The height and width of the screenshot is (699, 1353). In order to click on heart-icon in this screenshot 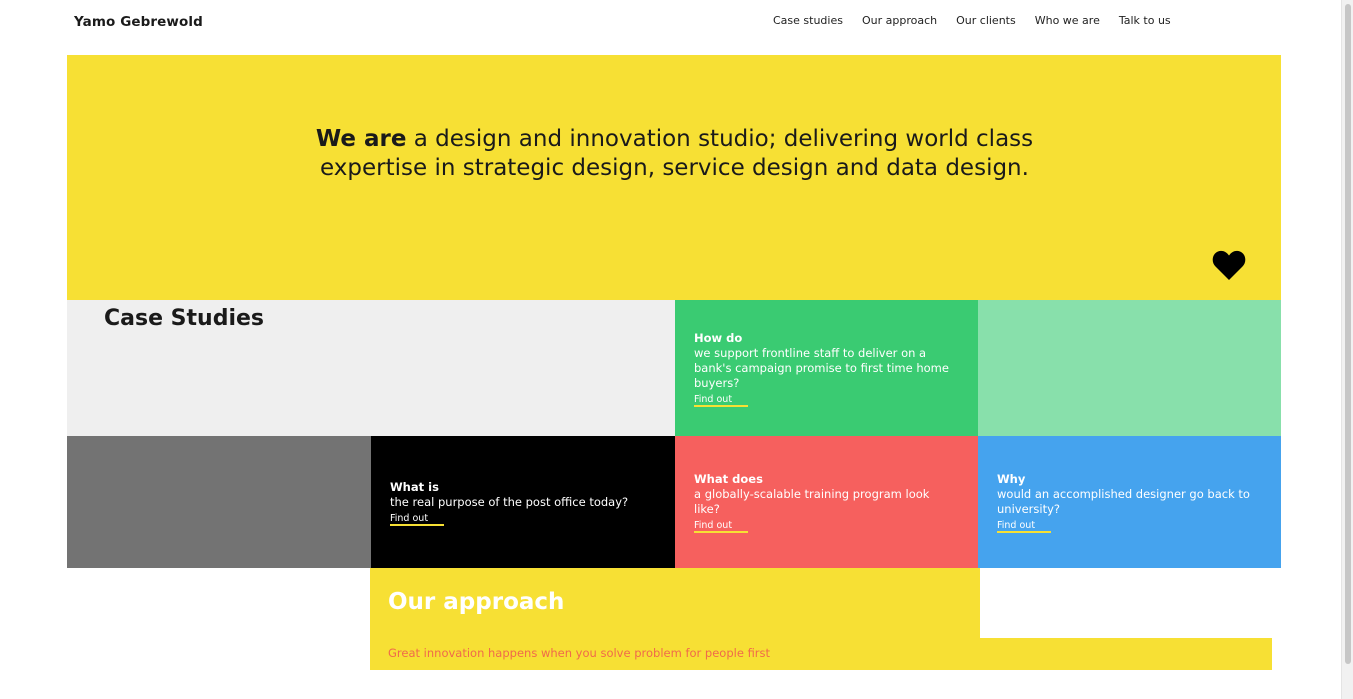, I will do `click(1229, 265)`.